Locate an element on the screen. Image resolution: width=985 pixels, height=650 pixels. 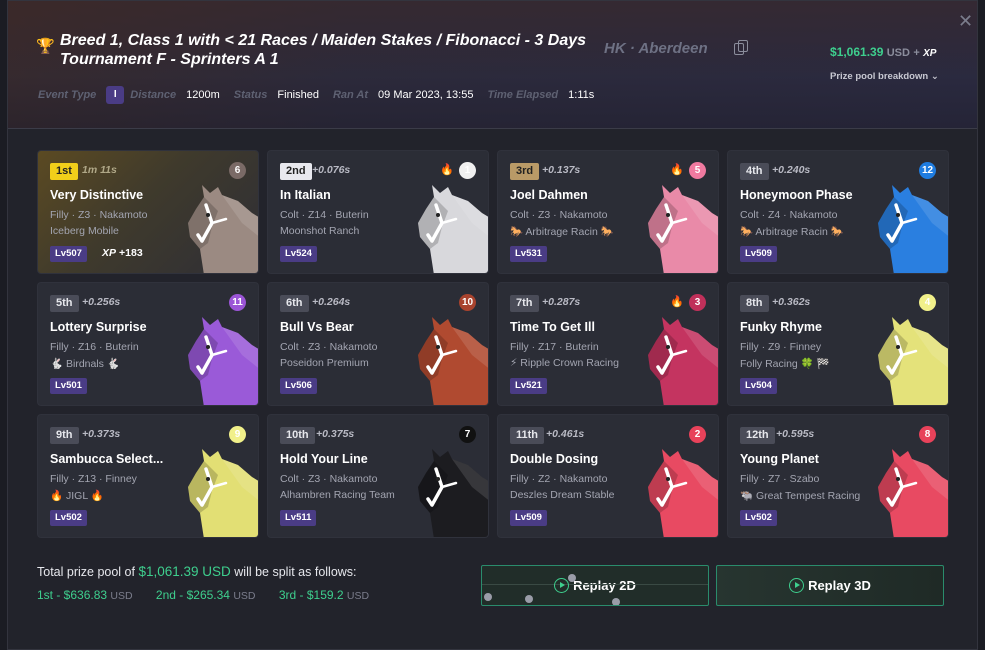
stable-name: Moonshot Ranch is located at coordinates (319, 231).